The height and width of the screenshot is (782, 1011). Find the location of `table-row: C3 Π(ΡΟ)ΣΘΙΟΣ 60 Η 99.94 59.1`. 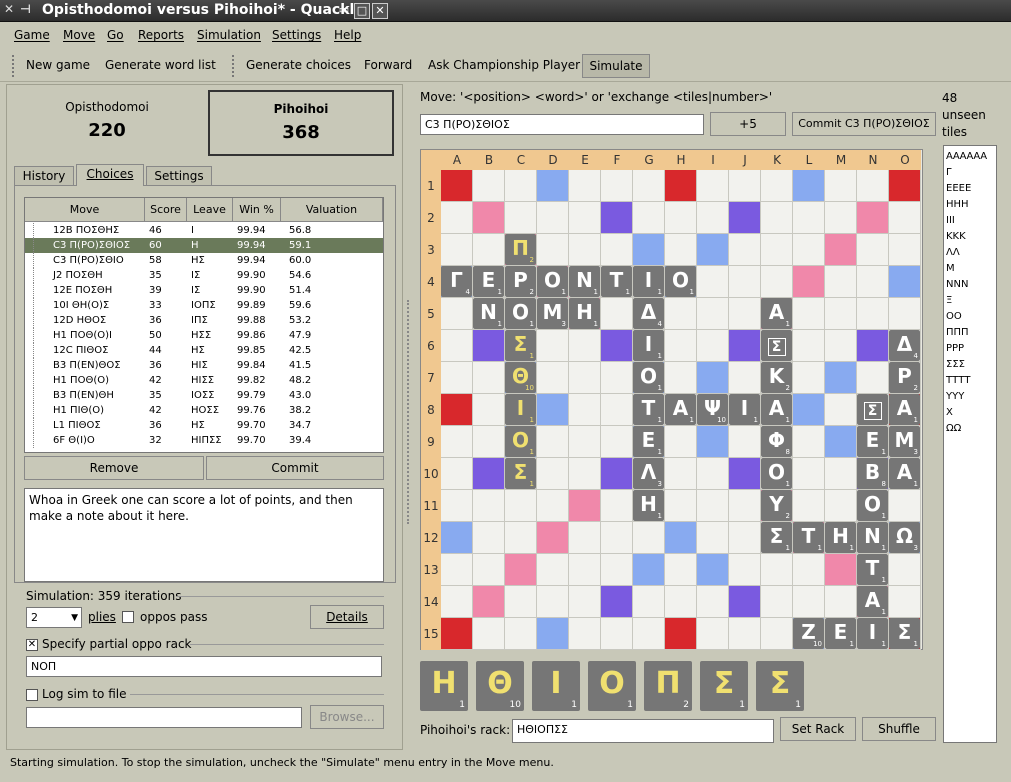

table-row: C3 Π(ΡΟ)ΣΘΙΟΣ 60 Η 99.94 59.1 is located at coordinates (204, 245).